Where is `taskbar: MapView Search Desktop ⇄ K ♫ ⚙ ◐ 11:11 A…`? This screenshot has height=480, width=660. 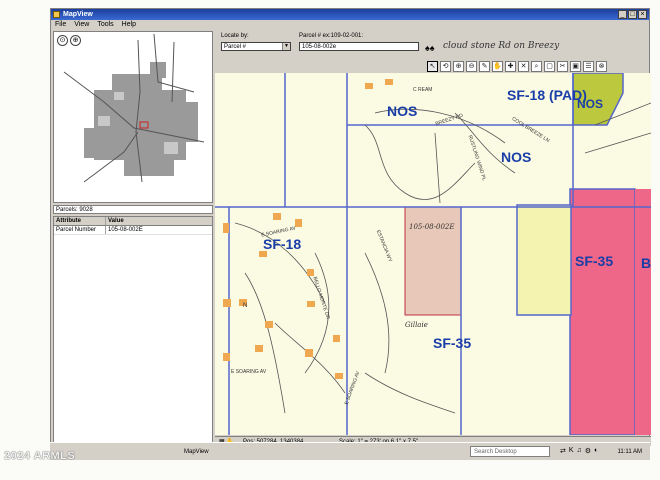
taskbar: MapView Search Desktop ⇄ K ♫ ⚙ ◐ 11:11 A… is located at coordinates (350, 451).